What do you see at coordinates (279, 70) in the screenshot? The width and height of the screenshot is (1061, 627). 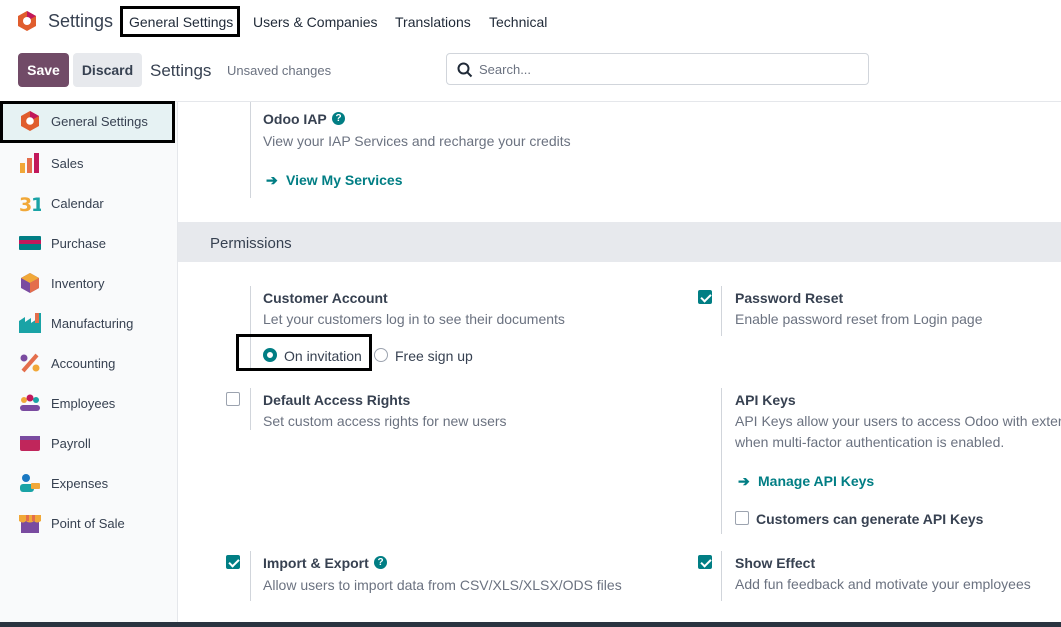 I see `unsaved-changes-indicator: Unsaved changes` at bounding box center [279, 70].